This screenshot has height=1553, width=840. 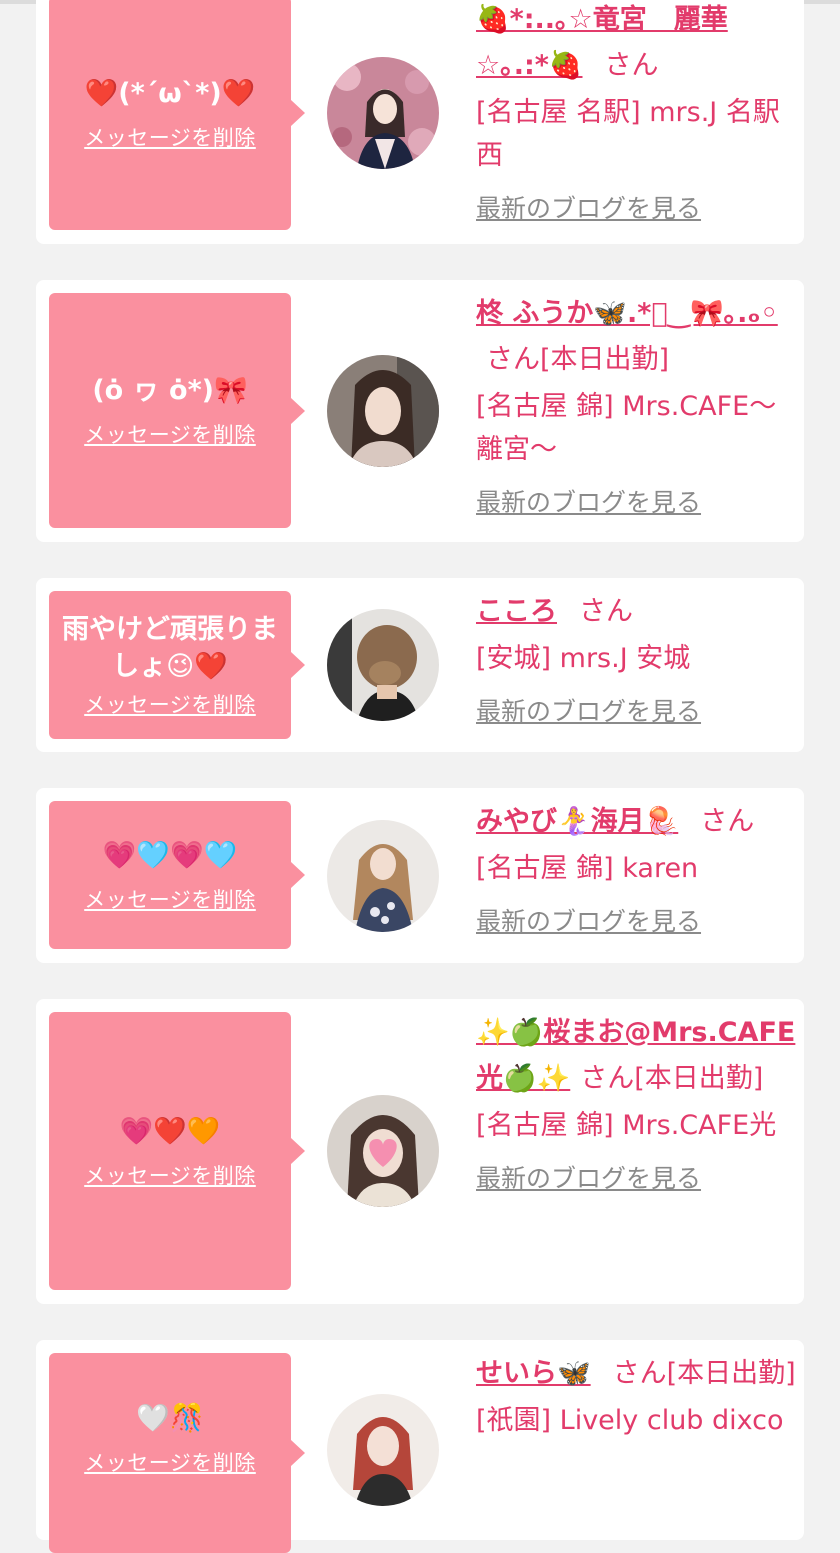 What do you see at coordinates (626, 1125) in the screenshot?
I see `shop-label: [名古屋 錦] Mrs.CAFE光` at bounding box center [626, 1125].